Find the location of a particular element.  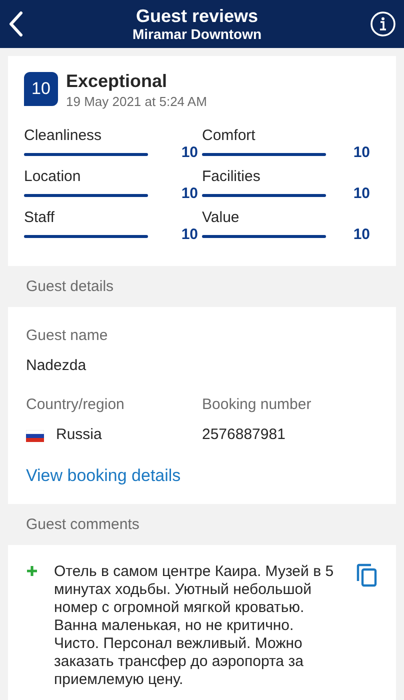

rating-label: Location is located at coordinates (53, 177).